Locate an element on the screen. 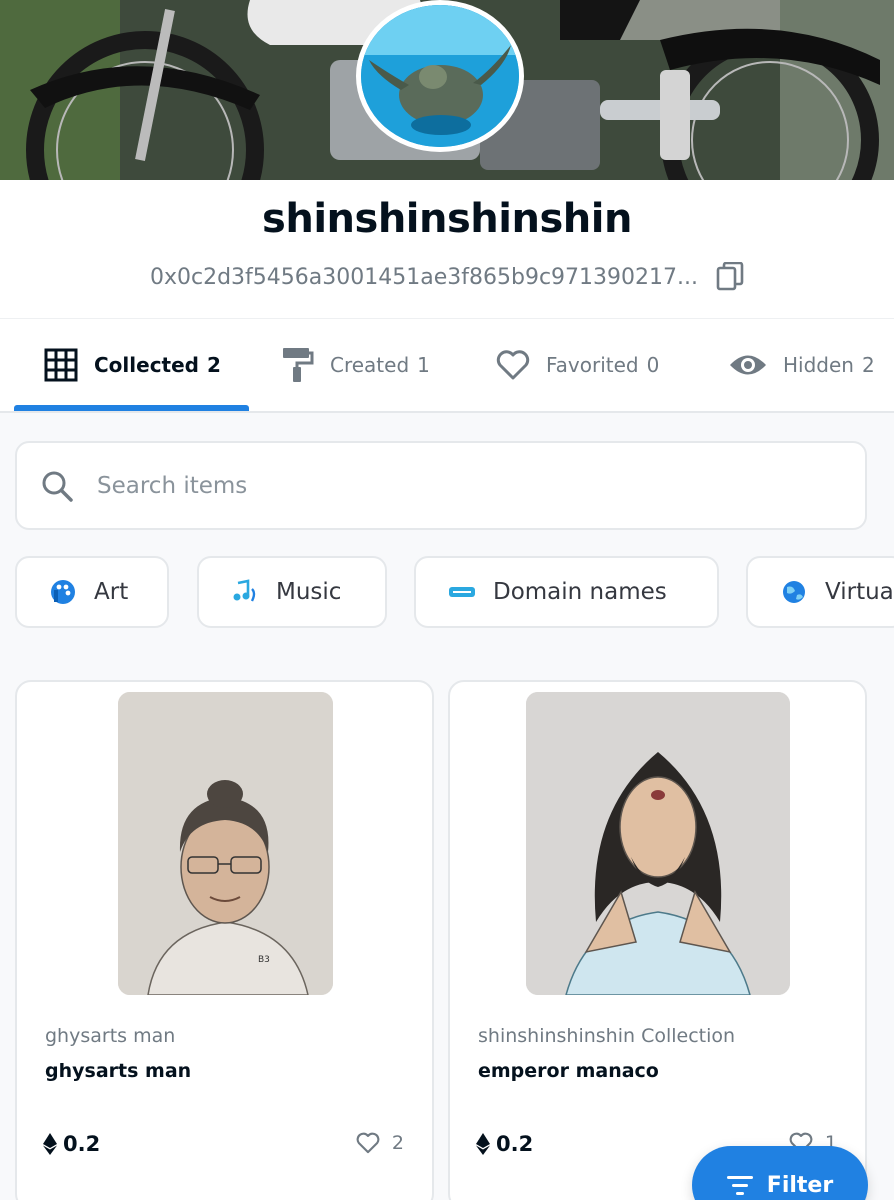  tab-label: Collected is located at coordinates (146, 365).